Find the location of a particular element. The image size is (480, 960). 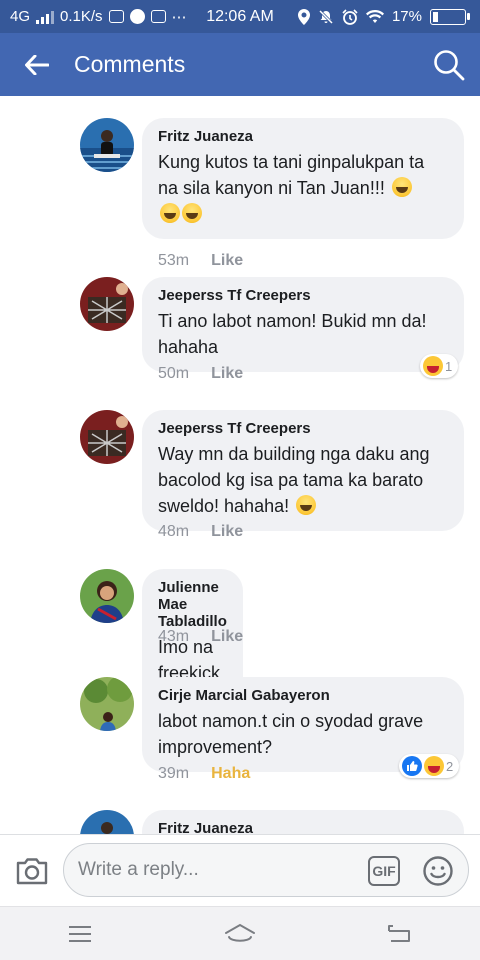

haha-reaction-button: Haha is located at coordinates (230, 774).